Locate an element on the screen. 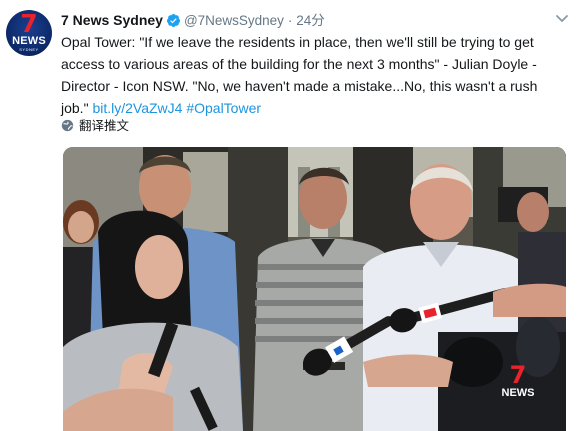  avatar-logo-number: 7 is located at coordinates (29, 24).